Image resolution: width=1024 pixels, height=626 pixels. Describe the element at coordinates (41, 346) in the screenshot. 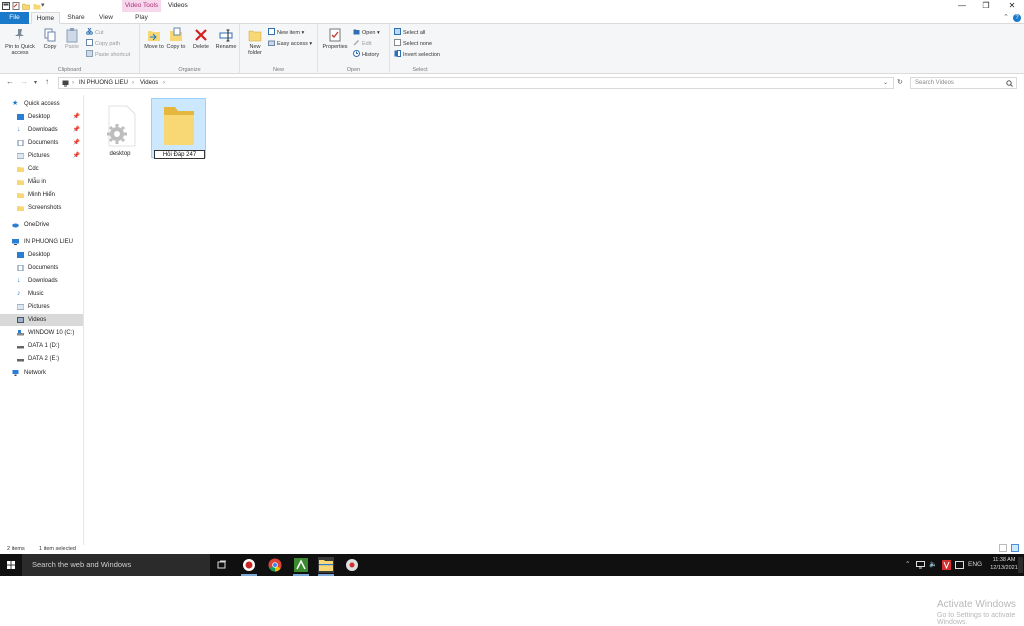

I see `nav-drive-d: DATA 1 (D:)` at that location.